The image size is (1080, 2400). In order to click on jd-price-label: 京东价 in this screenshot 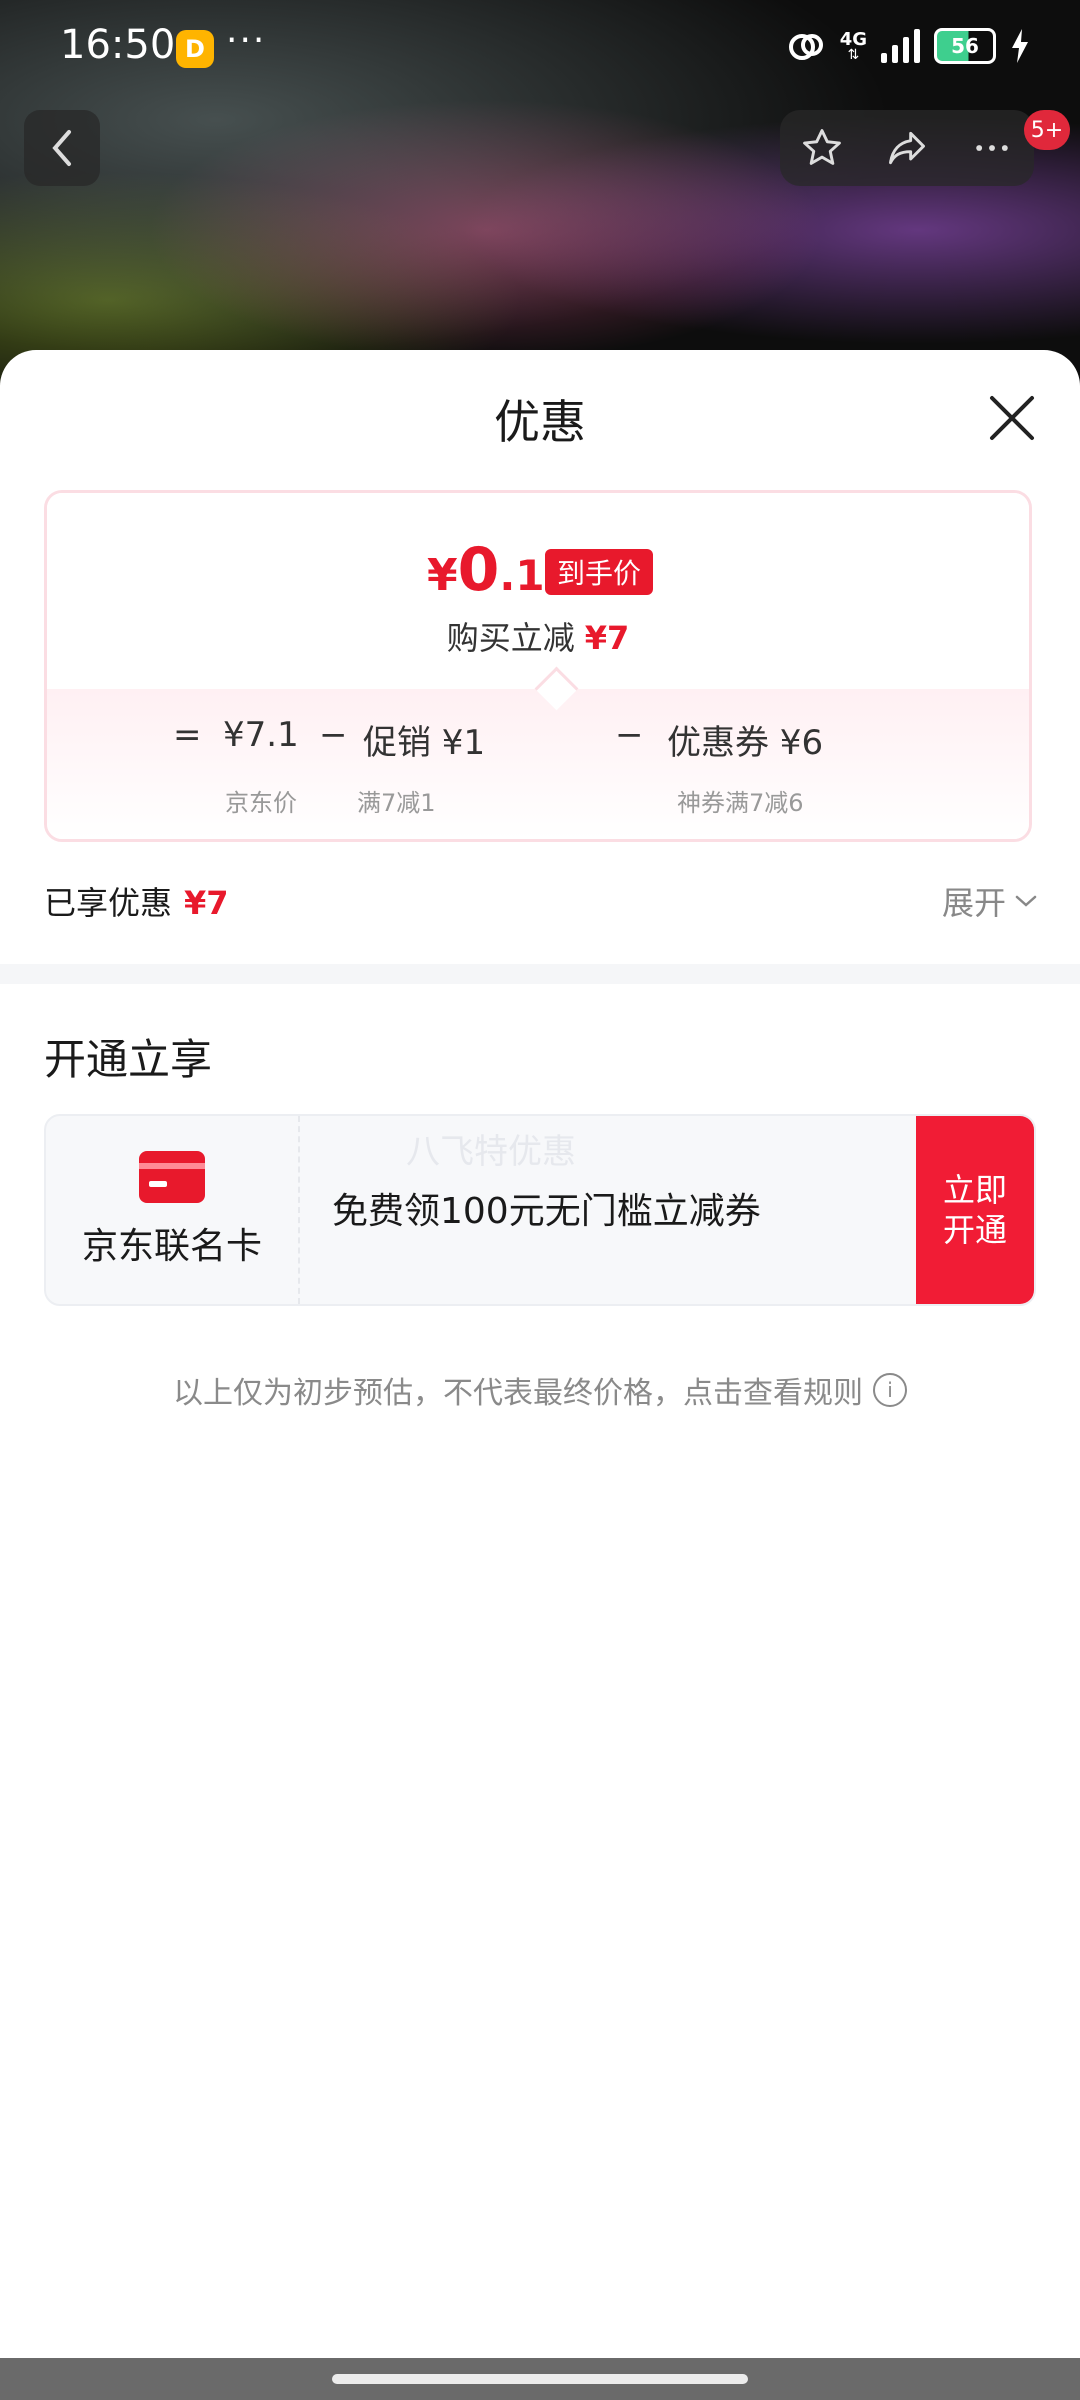, I will do `click(261, 803)`.